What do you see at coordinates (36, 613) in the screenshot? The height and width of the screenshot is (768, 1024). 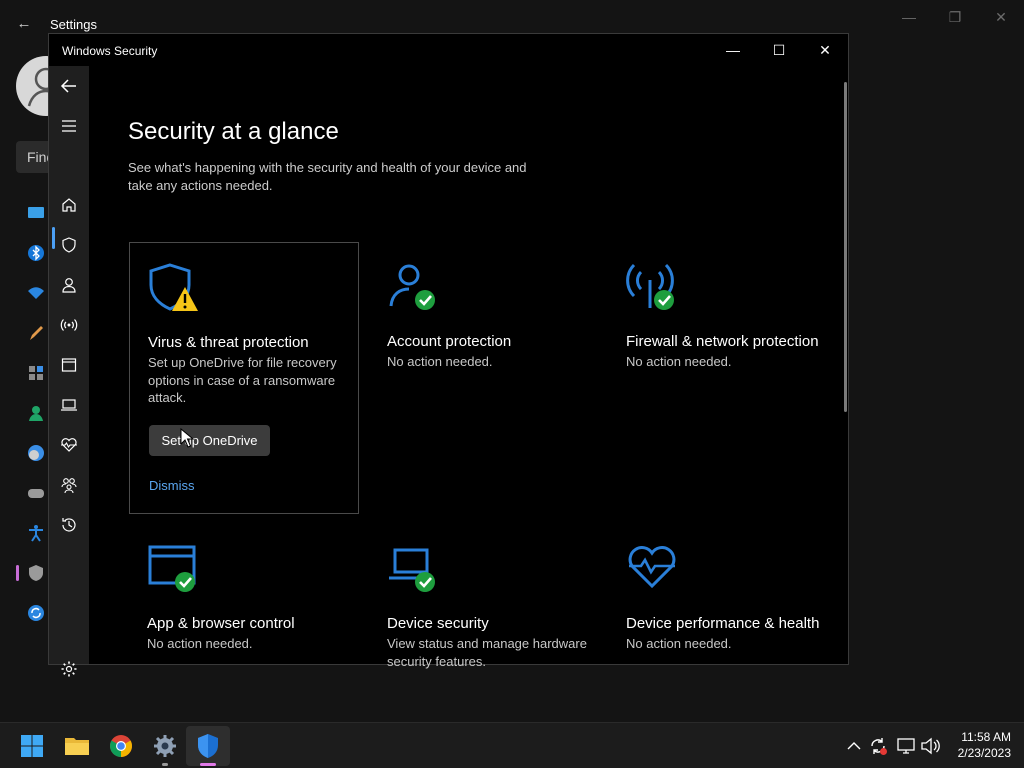 I see `windows-update-icon` at bounding box center [36, 613].